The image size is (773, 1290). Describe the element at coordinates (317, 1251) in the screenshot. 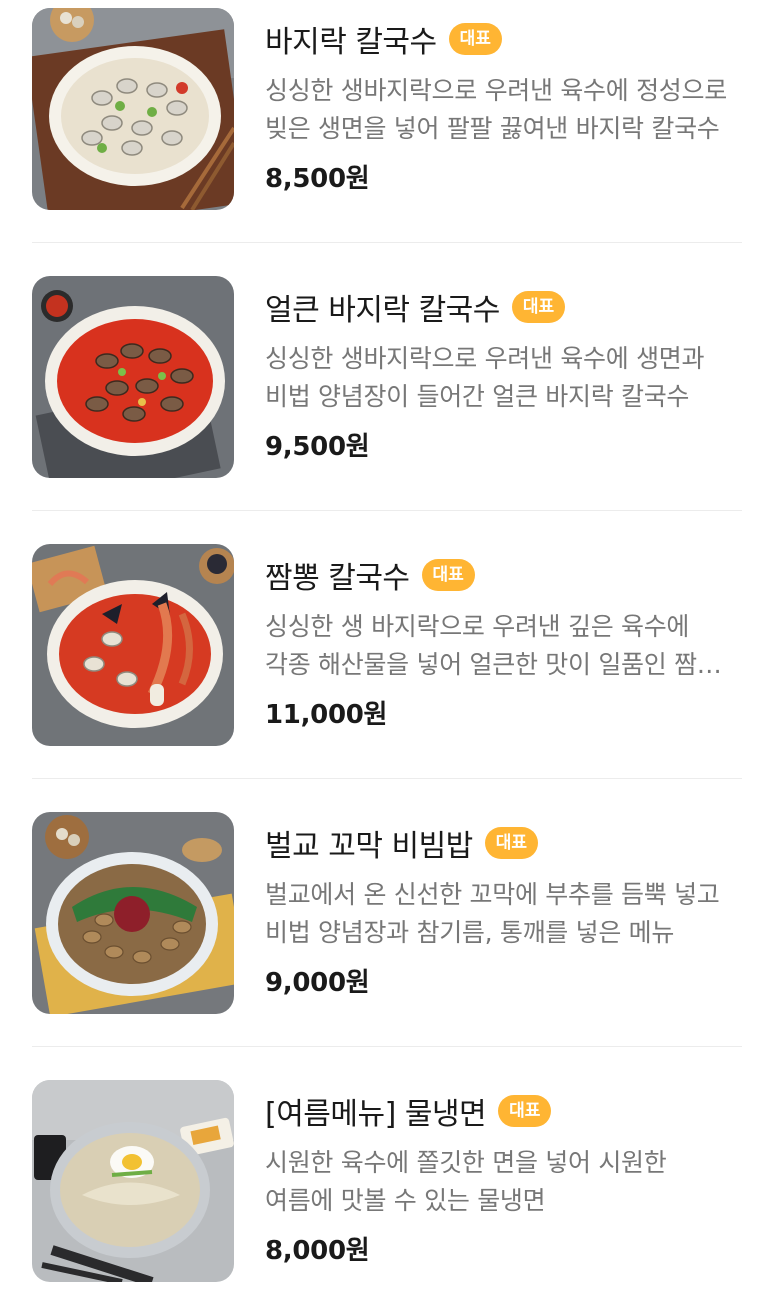

I see `menu-item-price: 8,000원` at that location.